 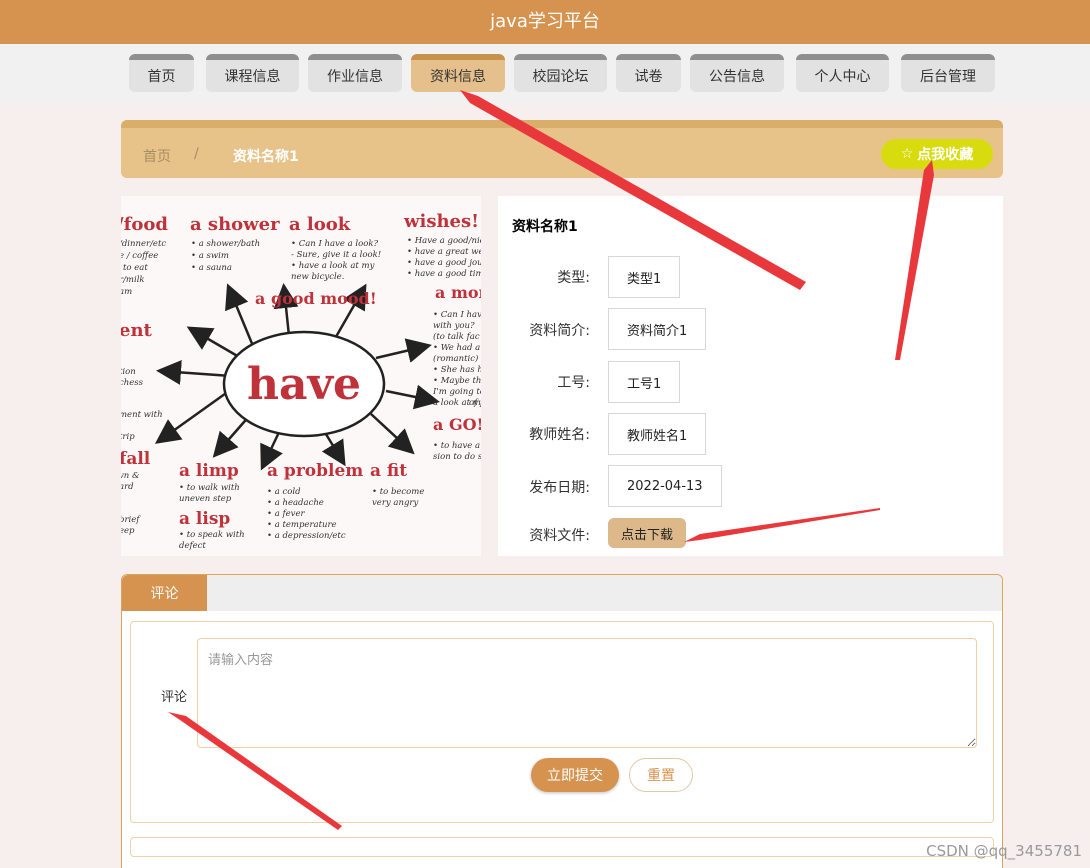 What do you see at coordinates (457, 315) in the screenshot?
I see `image-note: • Can I have` at bounding box center [457, 315].